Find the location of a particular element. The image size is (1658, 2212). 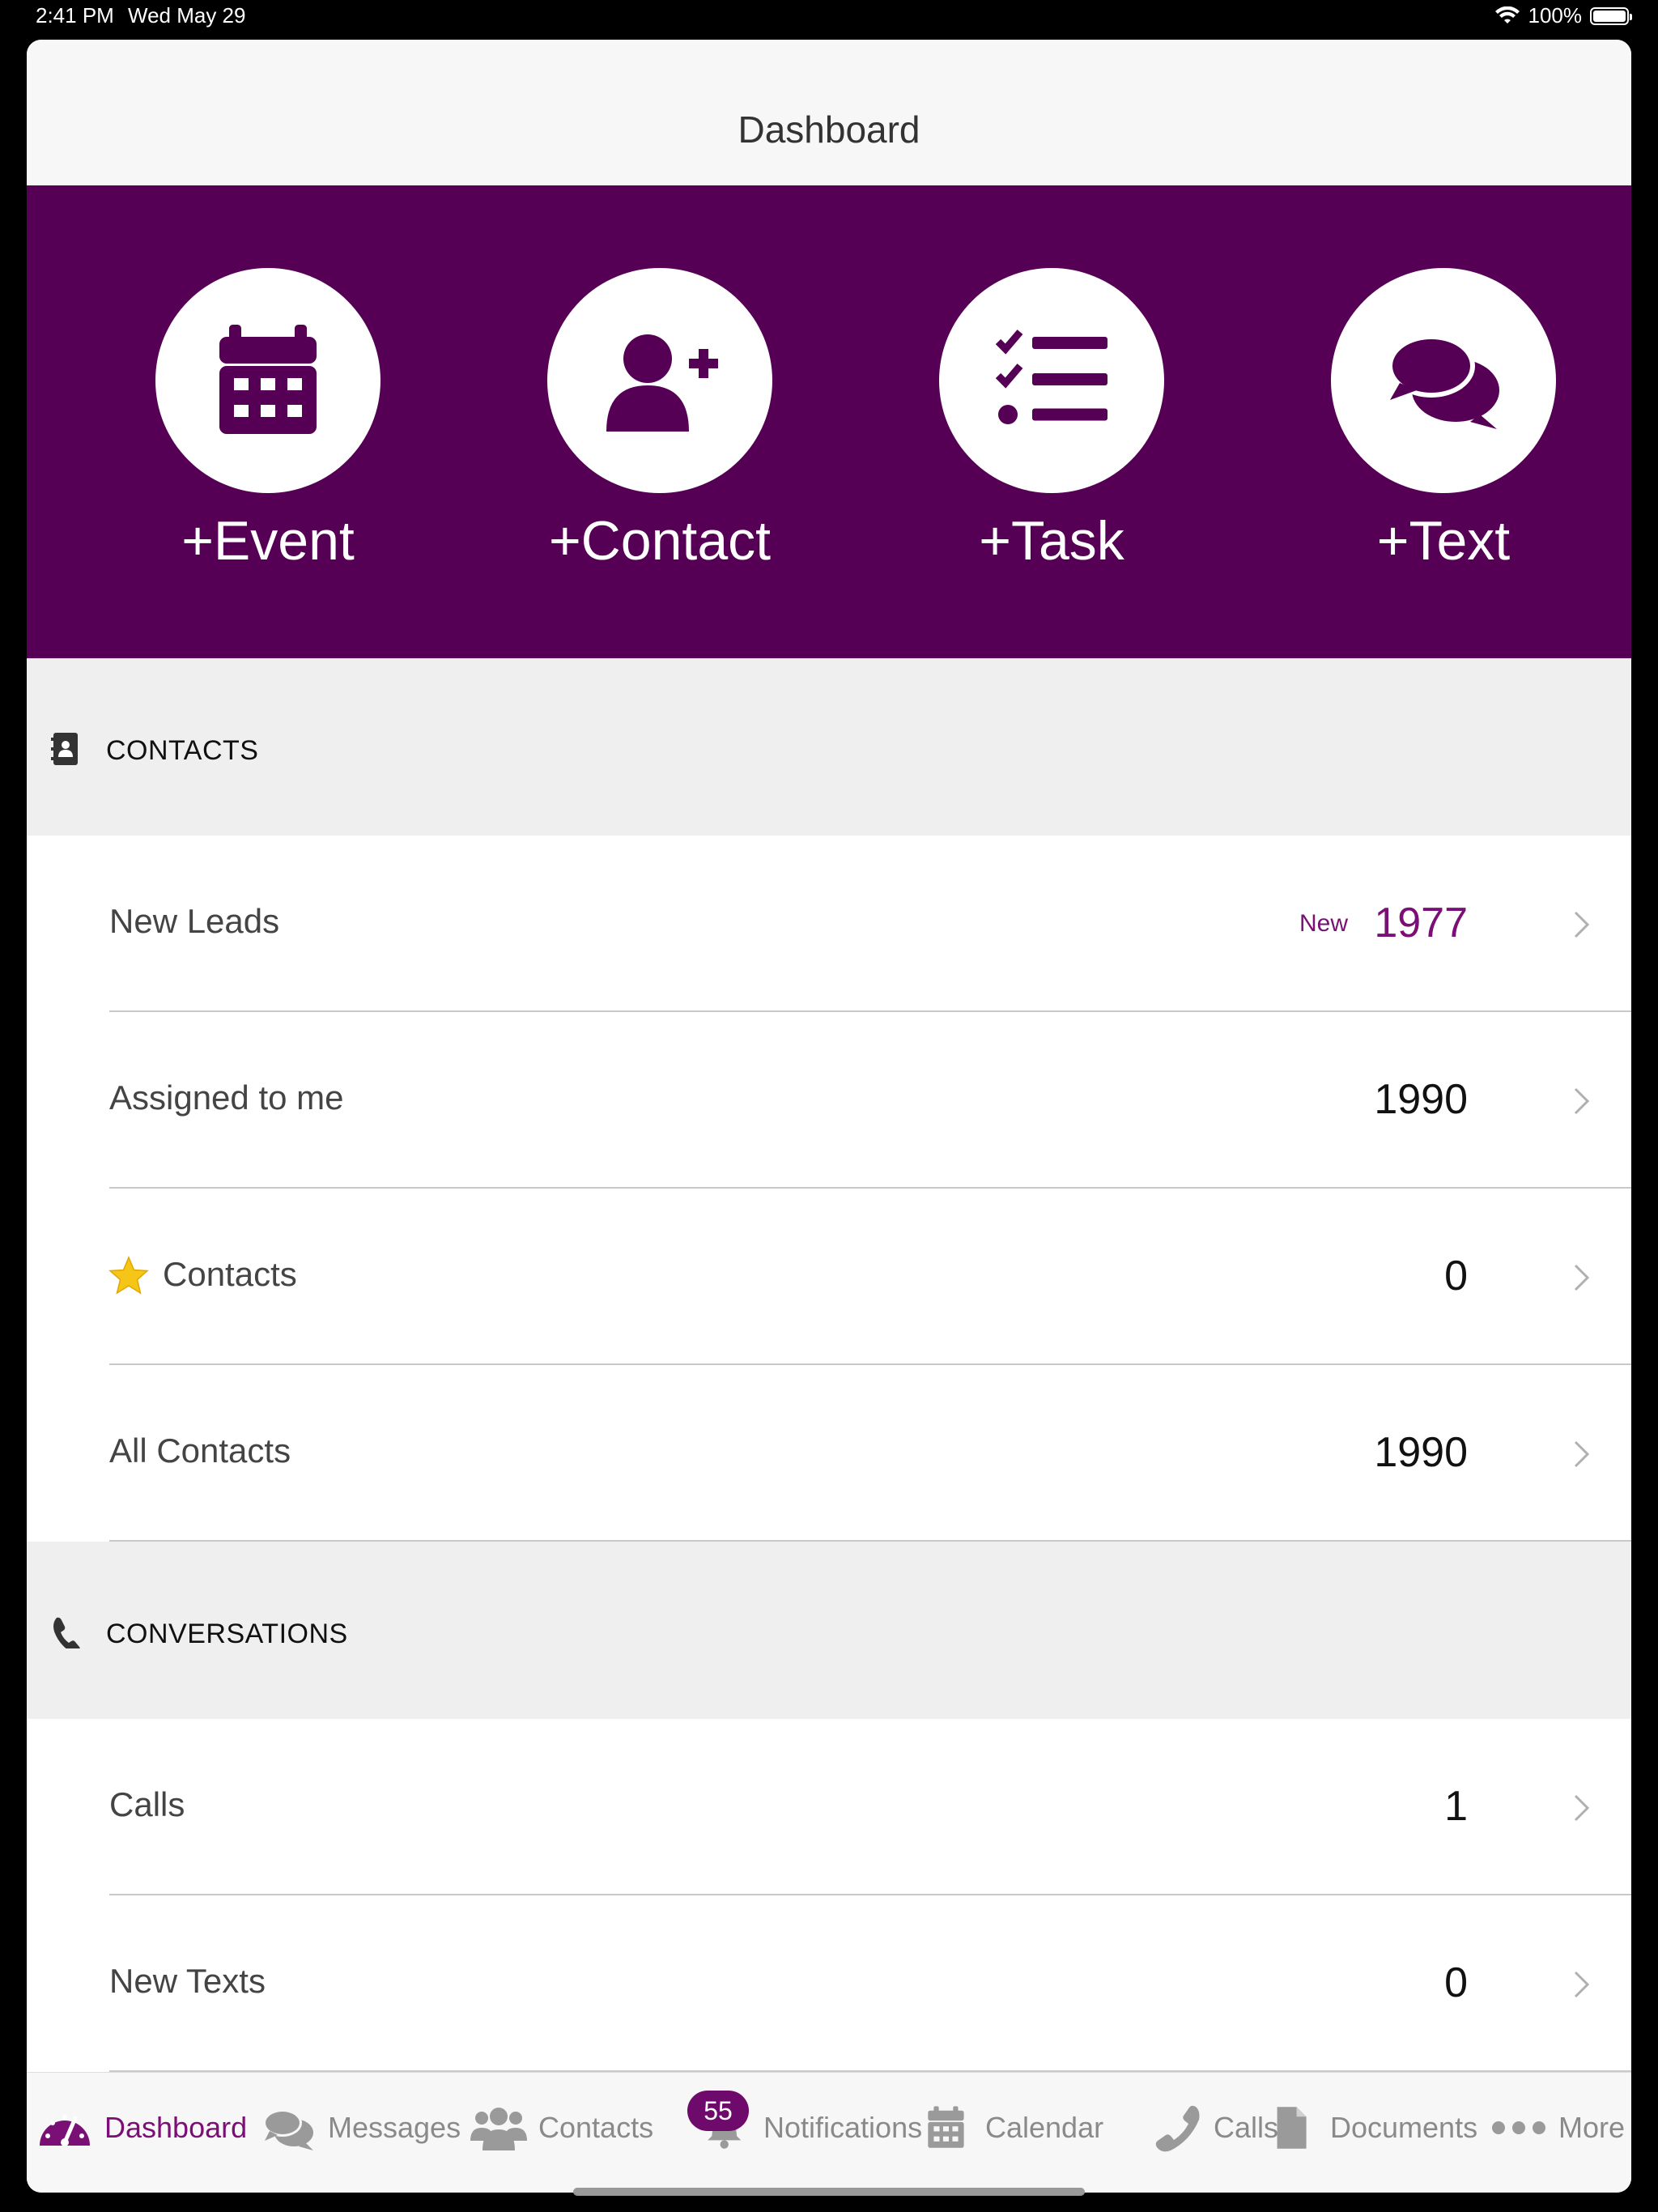

add-task-button: +Task is located at coordinates (1051, 420).